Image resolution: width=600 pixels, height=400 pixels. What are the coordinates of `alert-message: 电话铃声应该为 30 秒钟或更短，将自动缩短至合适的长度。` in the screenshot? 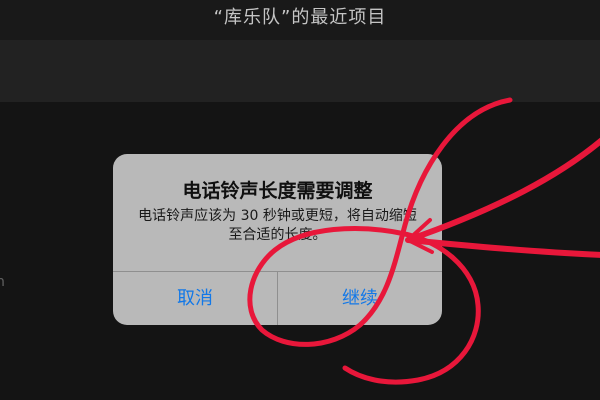 It's located at (277, 225).